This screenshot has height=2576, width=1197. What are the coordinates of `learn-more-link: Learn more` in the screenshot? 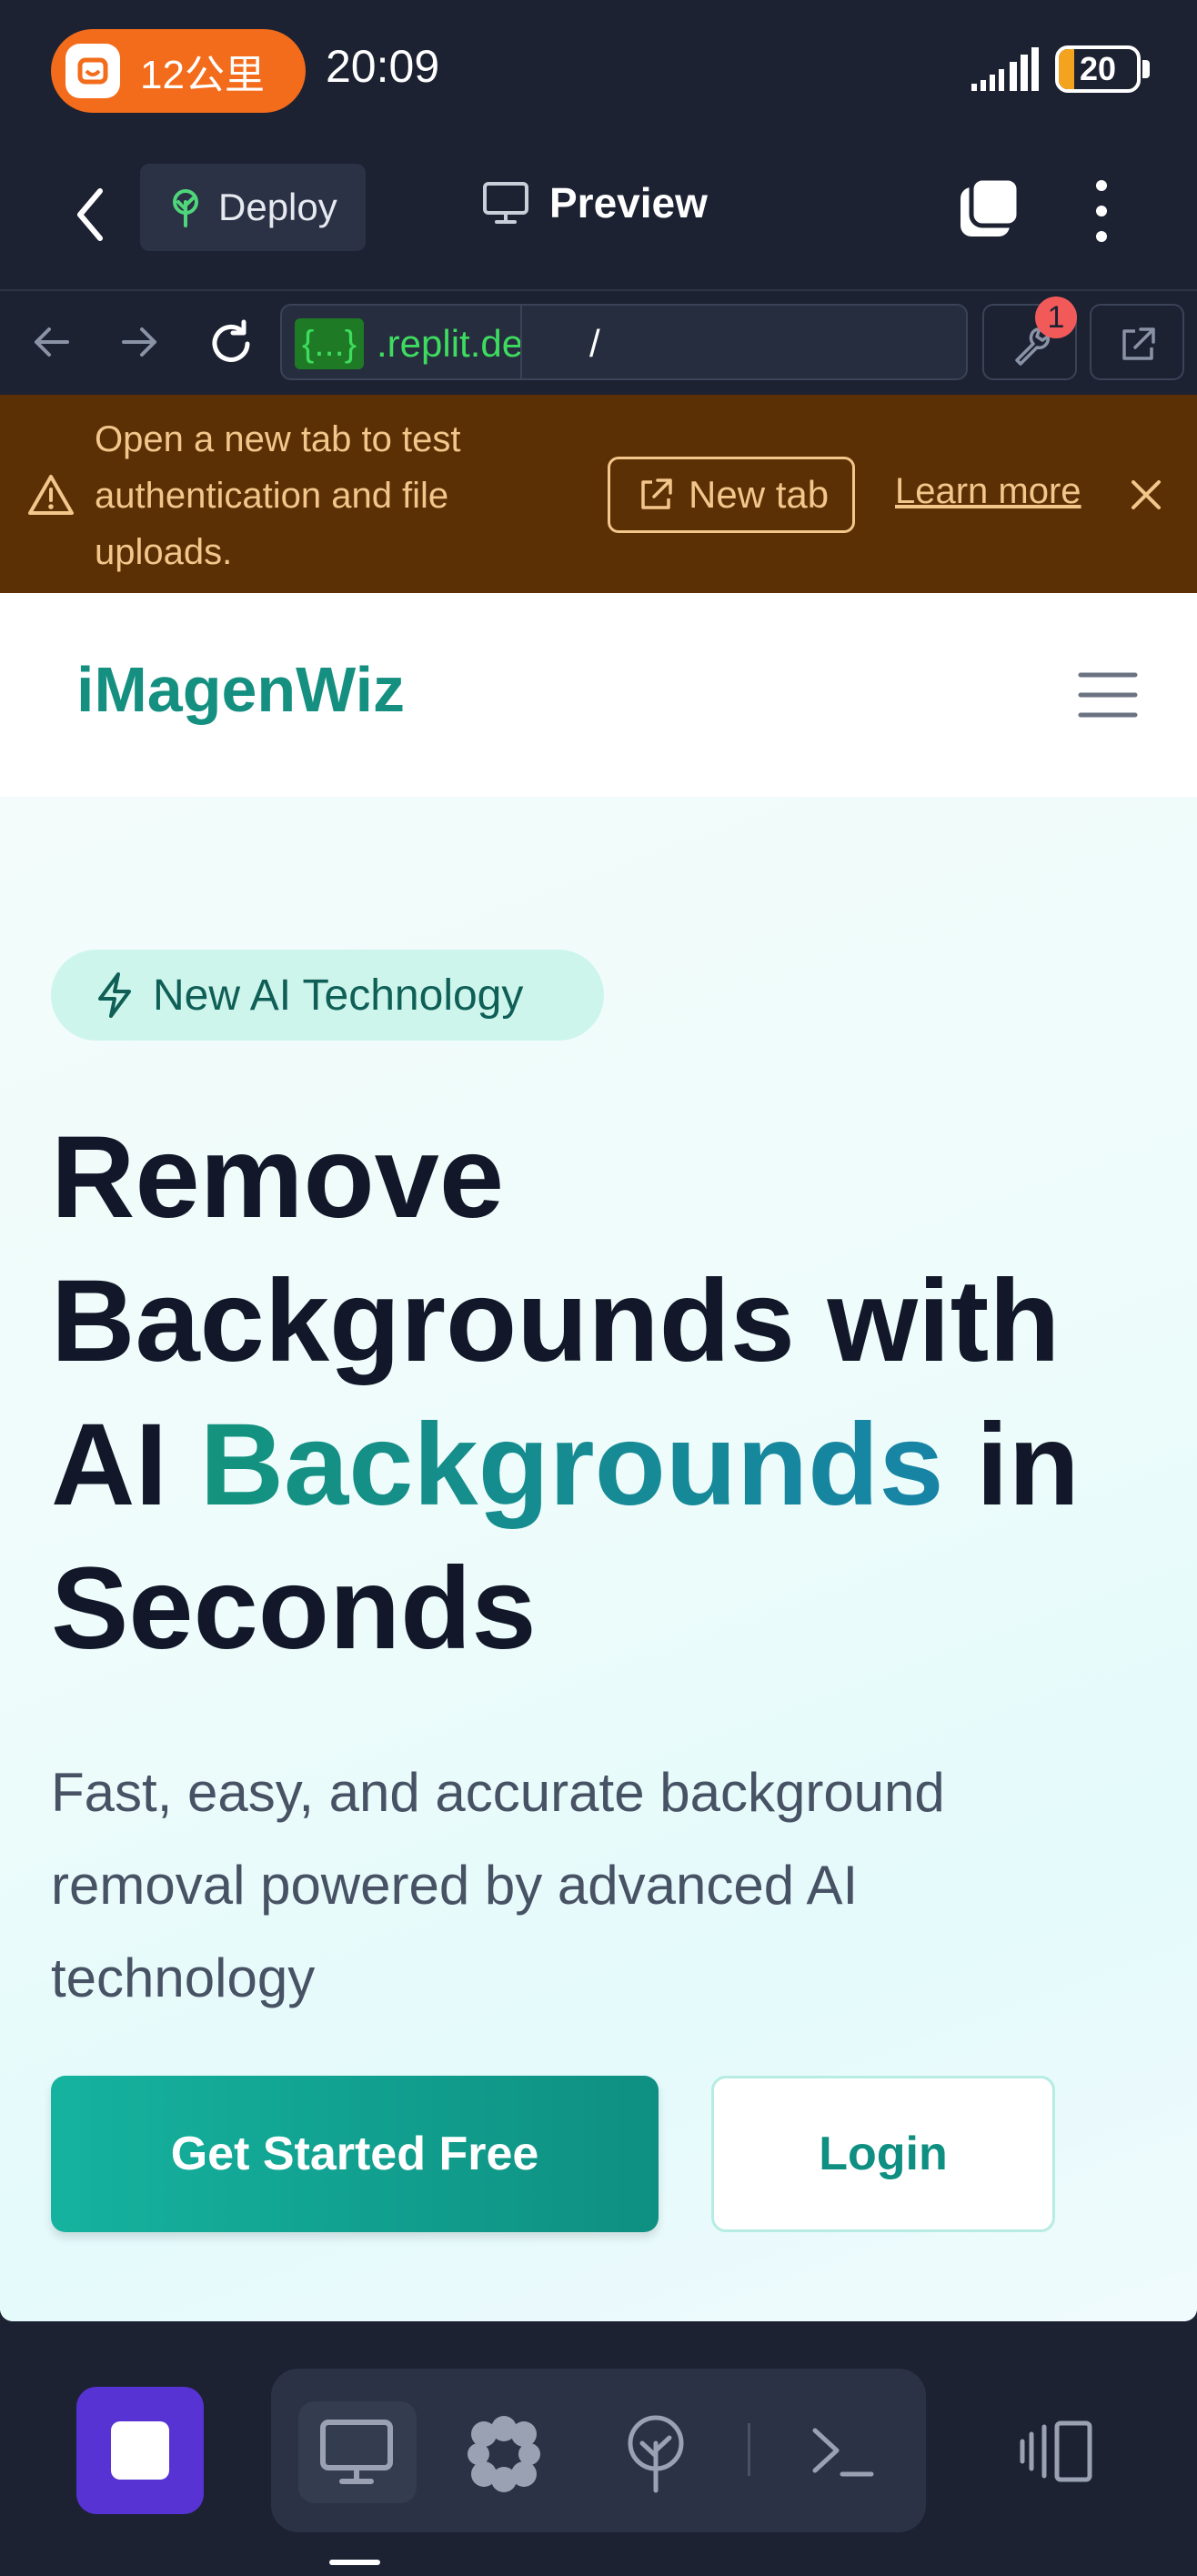 It's located at (988, 491).